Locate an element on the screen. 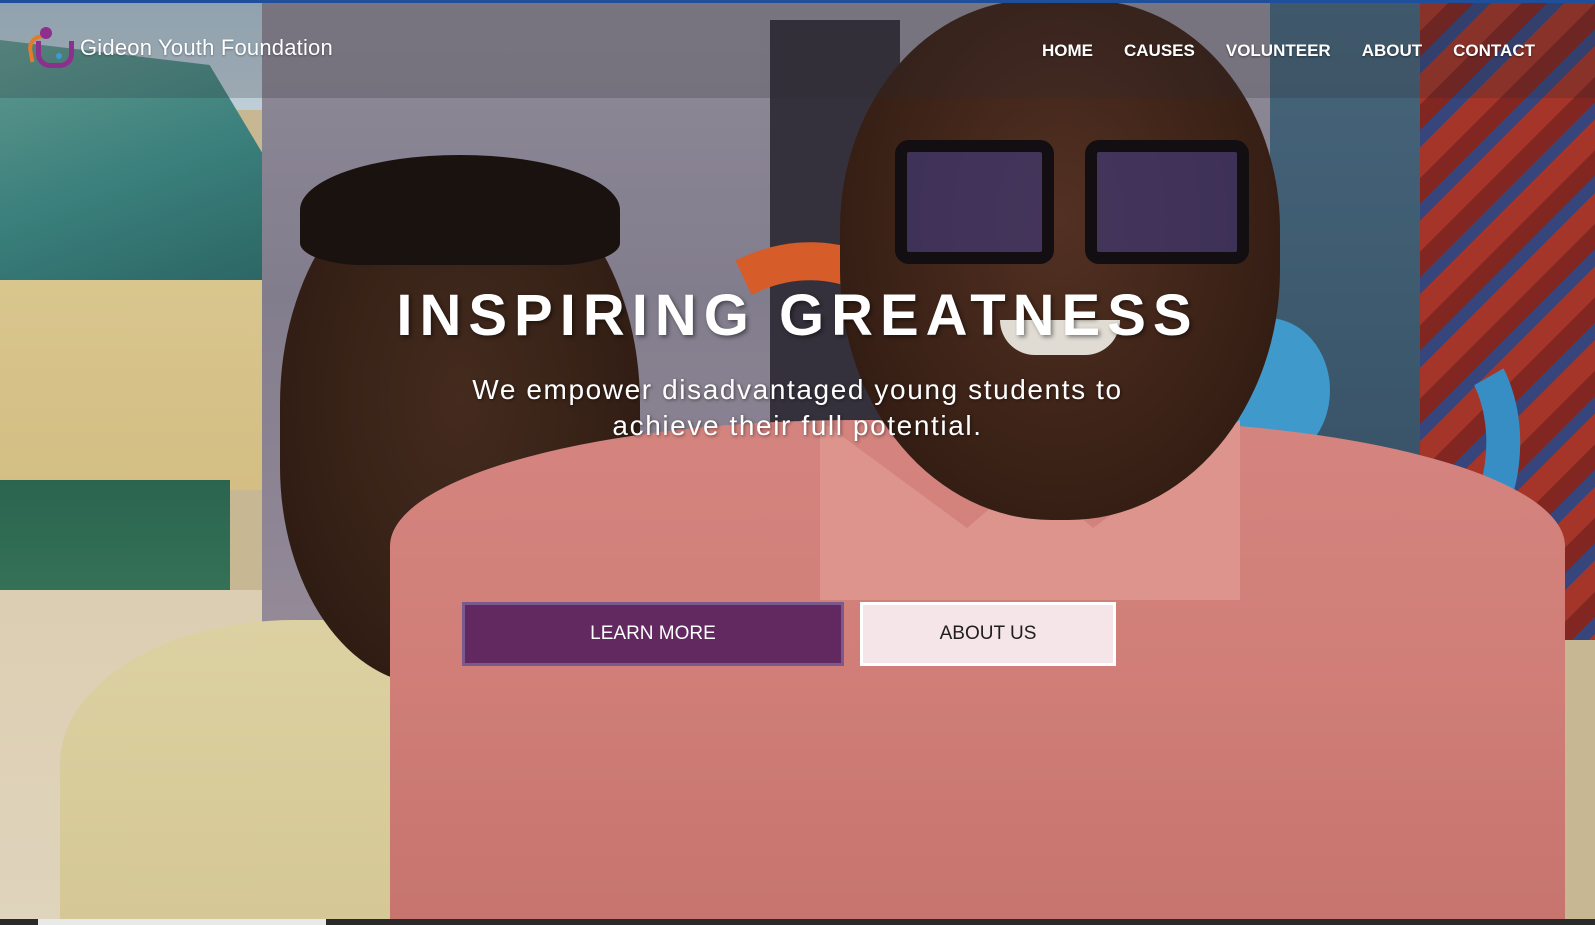 This screenshot has width=1595, height=925. nav-contact: CONTACT is located at coordinates (1494, 51).